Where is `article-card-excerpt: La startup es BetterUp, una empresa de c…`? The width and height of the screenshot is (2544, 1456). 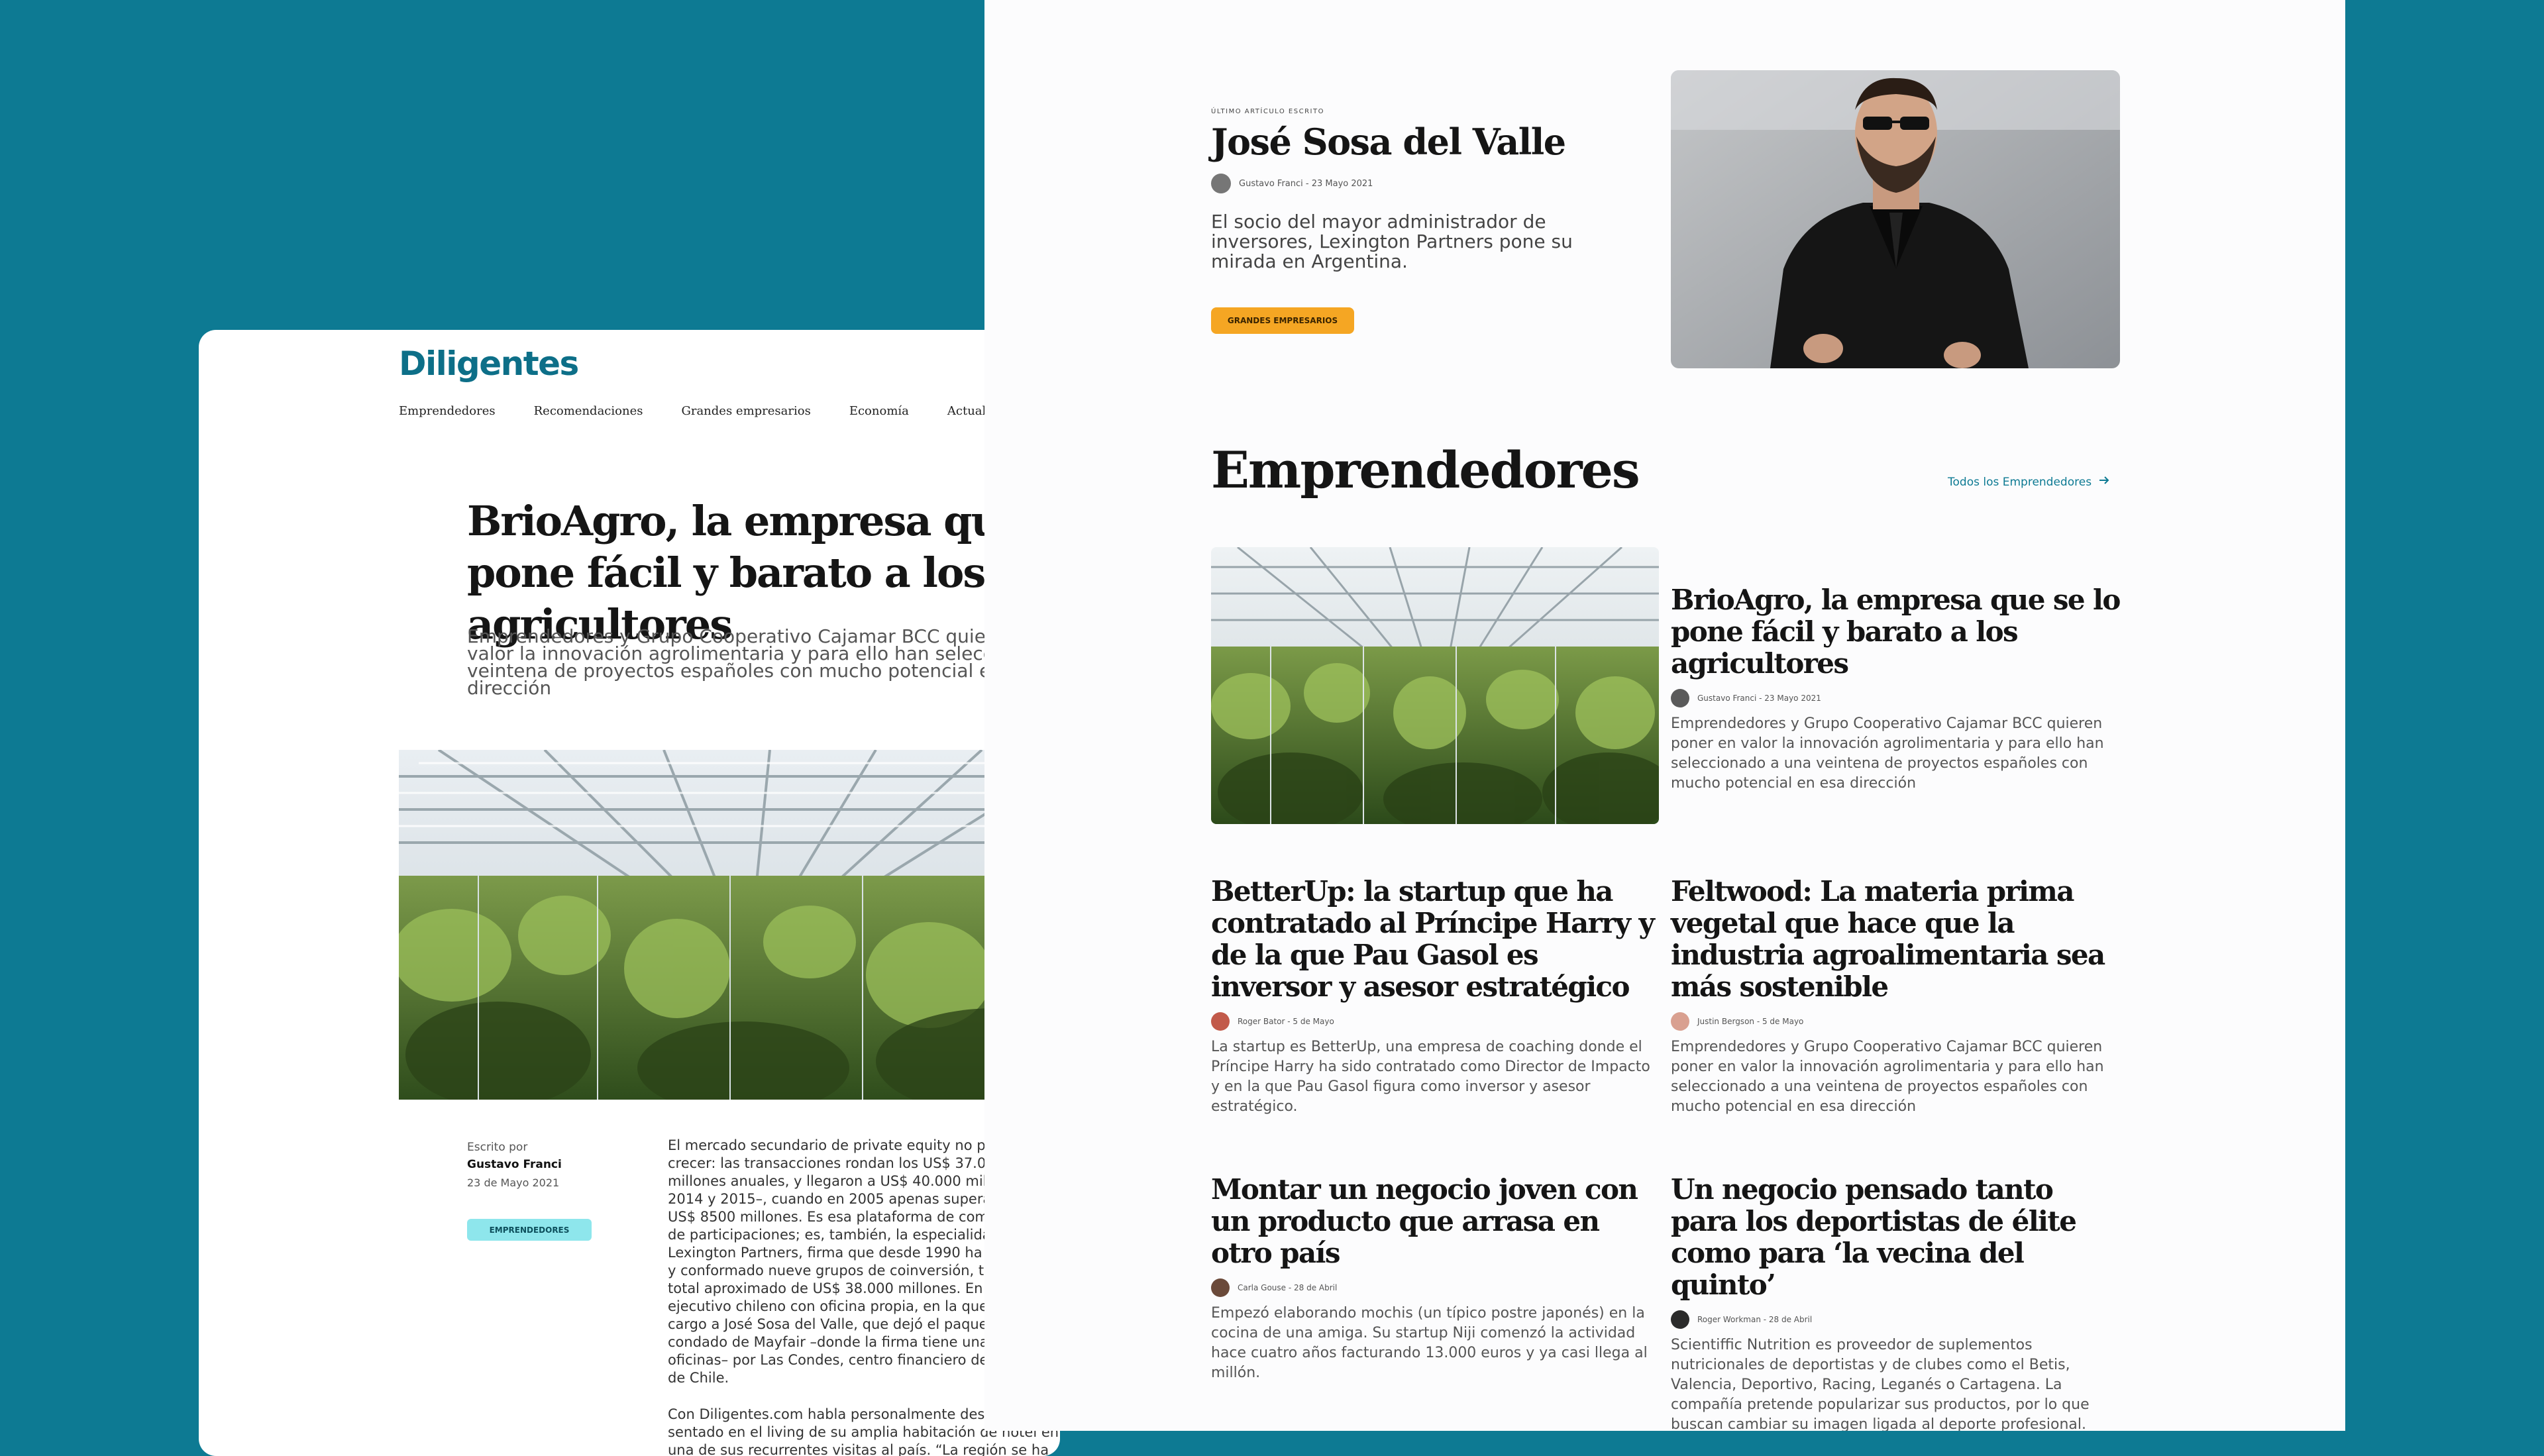 article-card-excerpt: La startup es BetterUp, una empresa de c… is located at coordinates (1430, 1077).